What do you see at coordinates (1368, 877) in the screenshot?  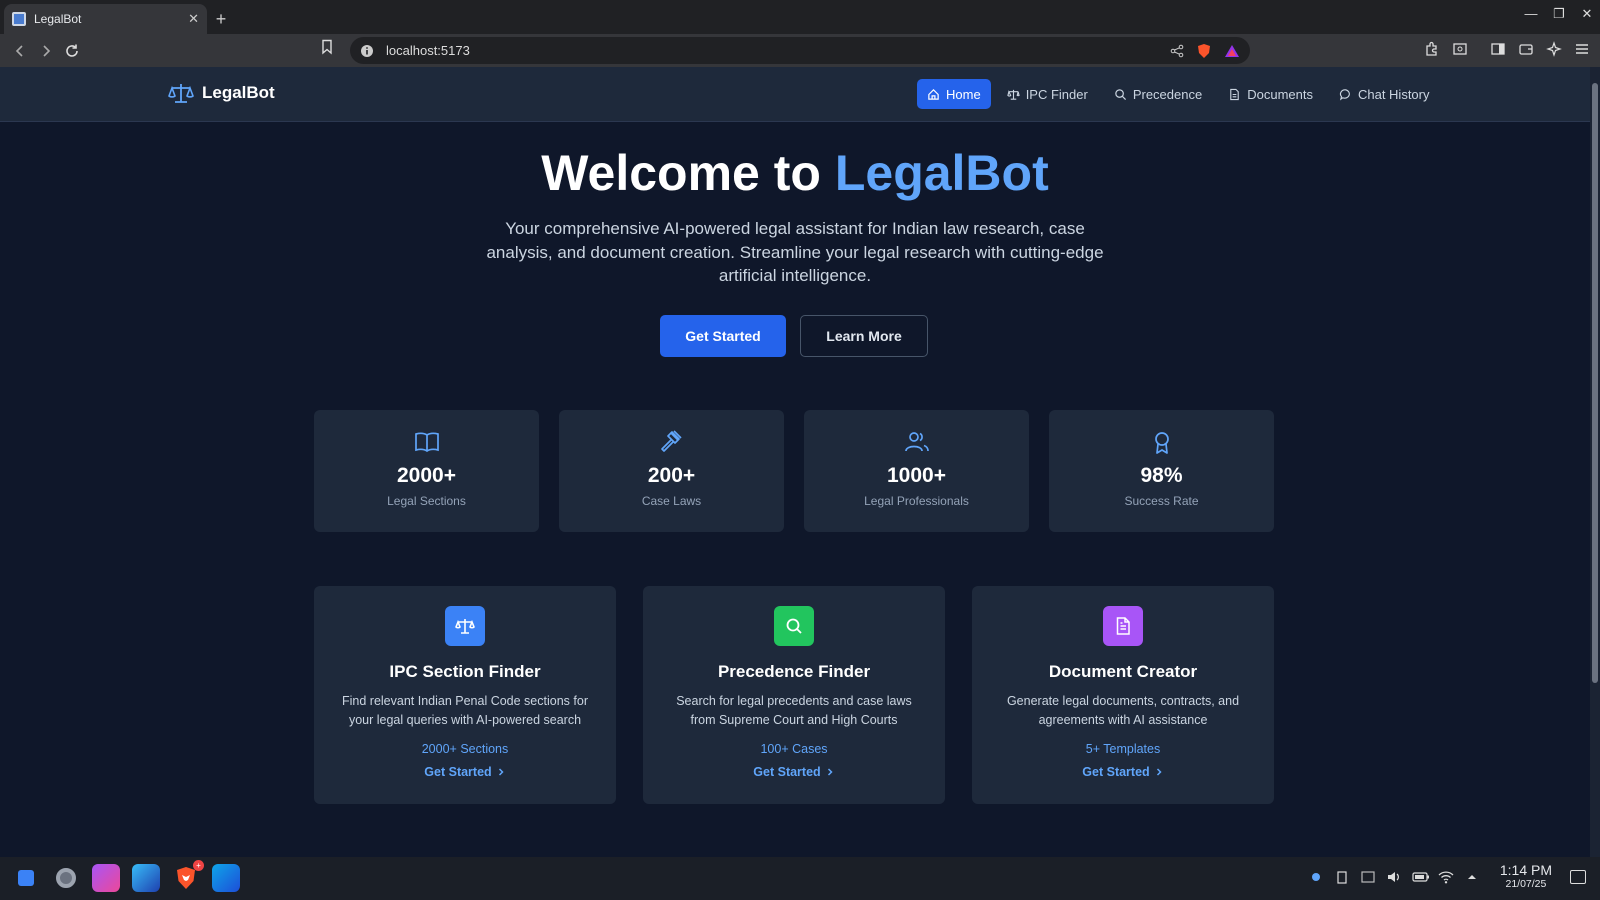 I see `keyboard-icon` at bounding box center [1368, 877].